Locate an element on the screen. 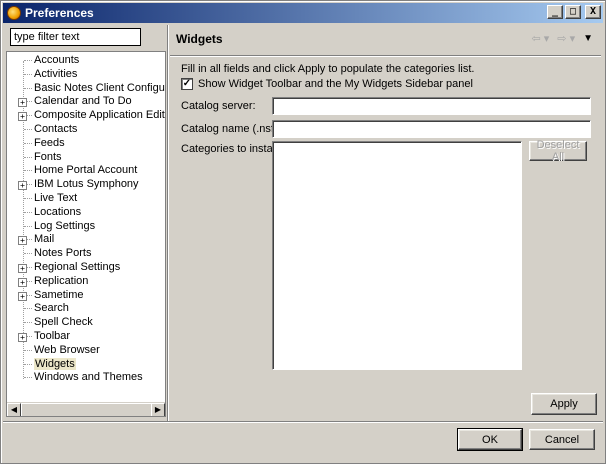  tree-item: Spell Check is located at coordinates (86, 323).